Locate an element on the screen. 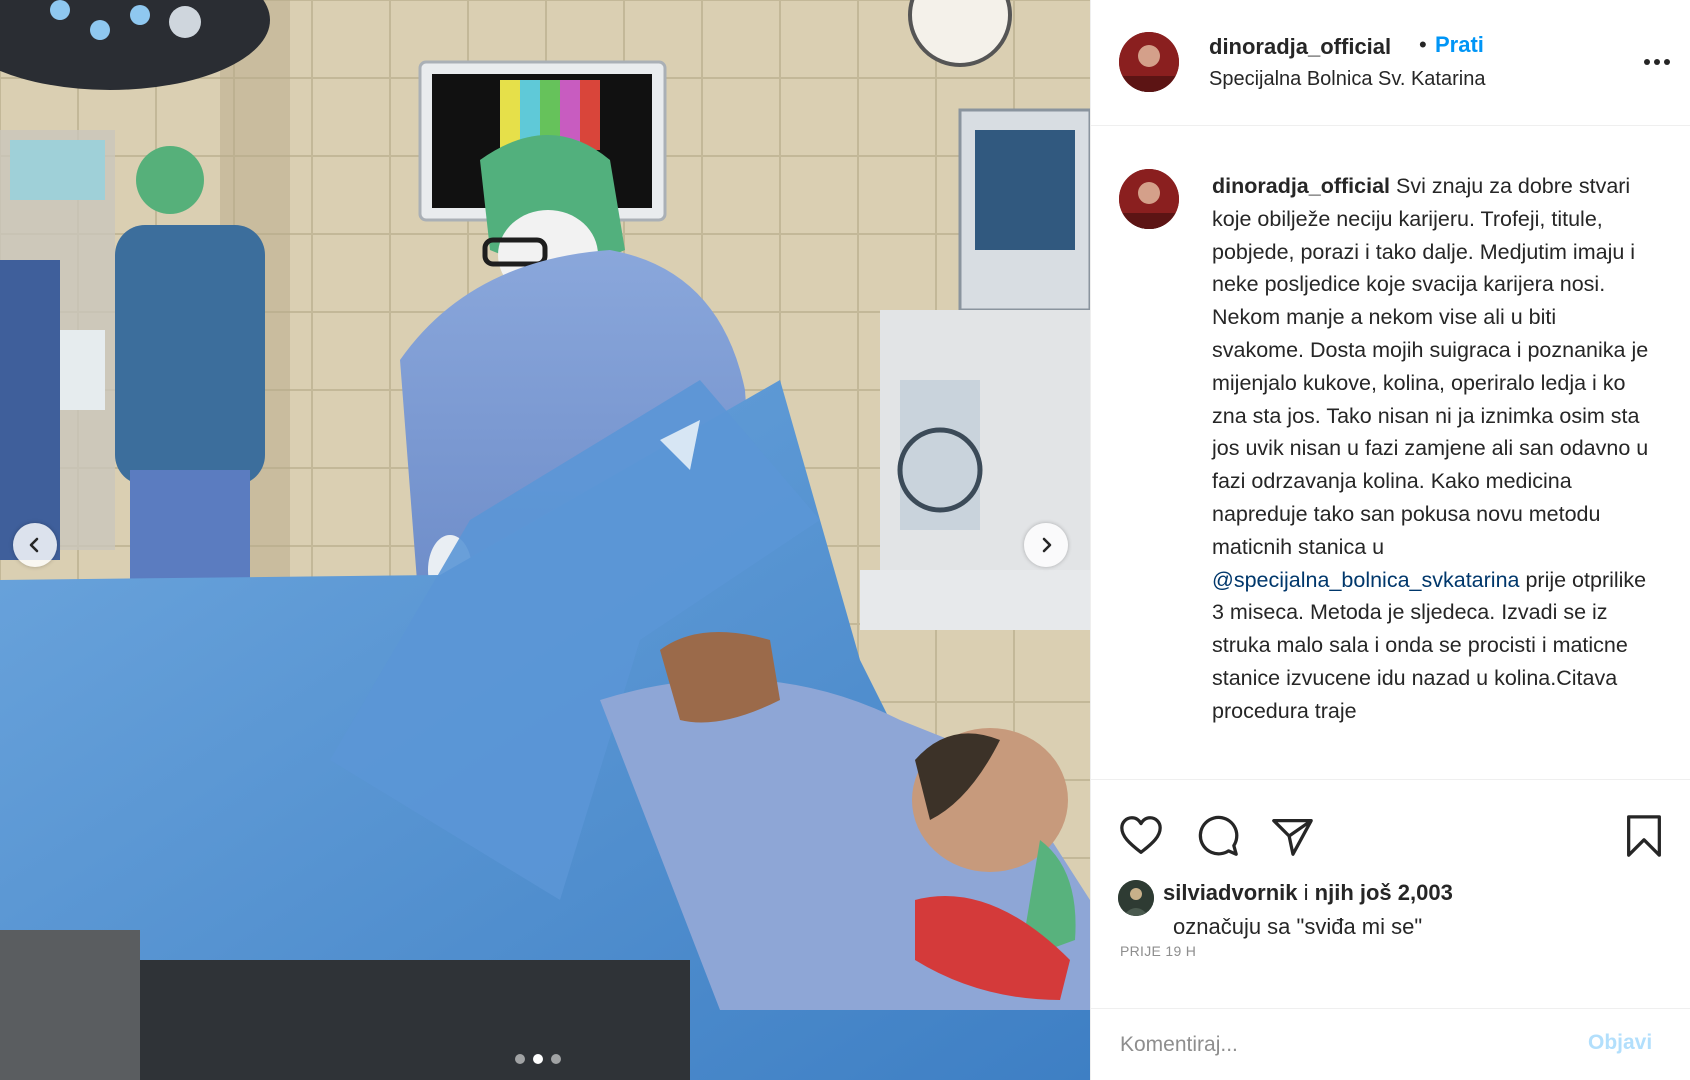  more-options-icon is located at coordinates (1657, 62).